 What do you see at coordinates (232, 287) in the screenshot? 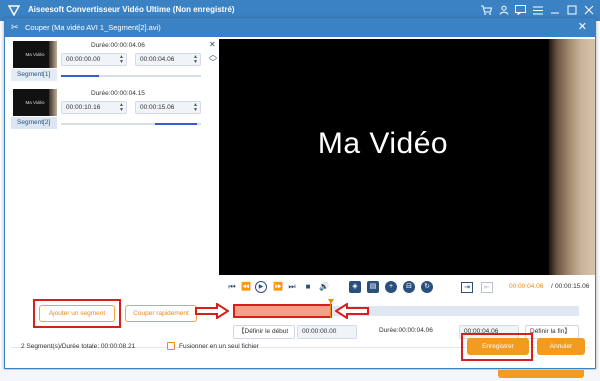
I see `skip-start-icon: ⏮` at bounding box center [232, 287].